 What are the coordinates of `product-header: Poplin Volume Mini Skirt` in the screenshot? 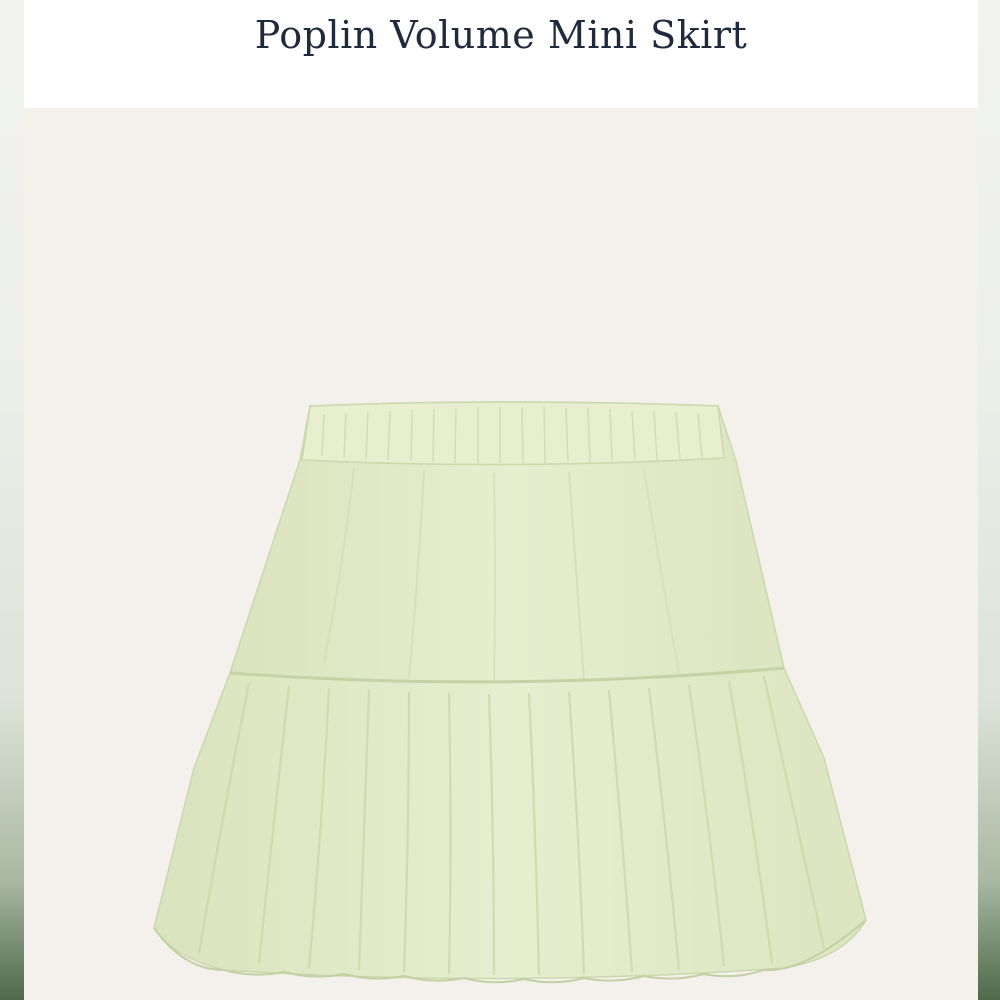 It's located at (501, 54).